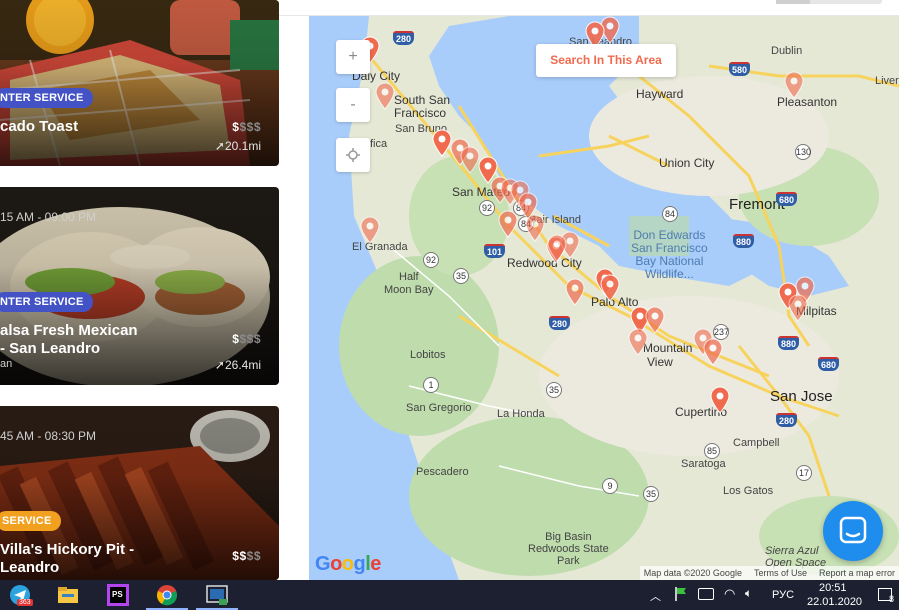 This screenshot has width=899, height=612. What do you see at coordinates (681, 594) in the screenshot?
I see `flag-icon` at bounding box center [681, 594].